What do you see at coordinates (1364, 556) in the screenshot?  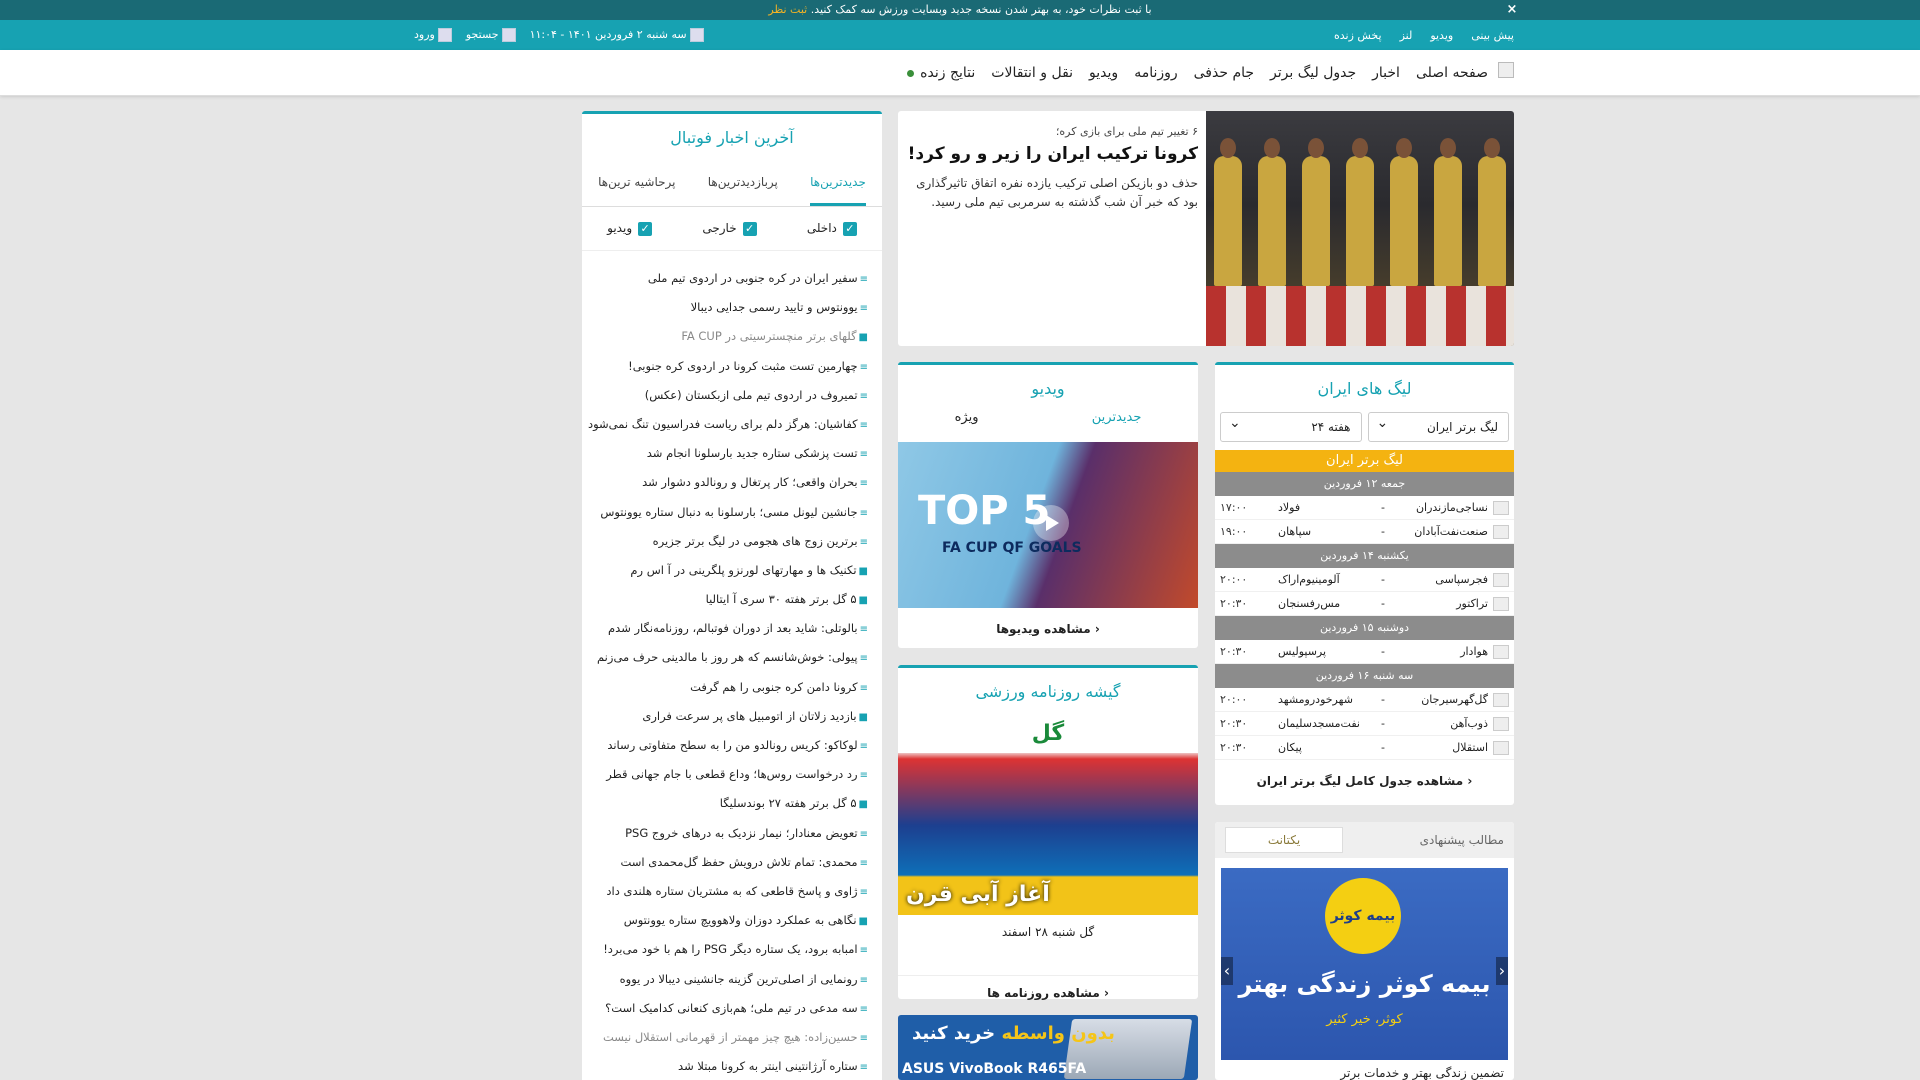 I see `match-day: یکشنبه ۱۴ فروردین` at bounding box center [1364, 556].